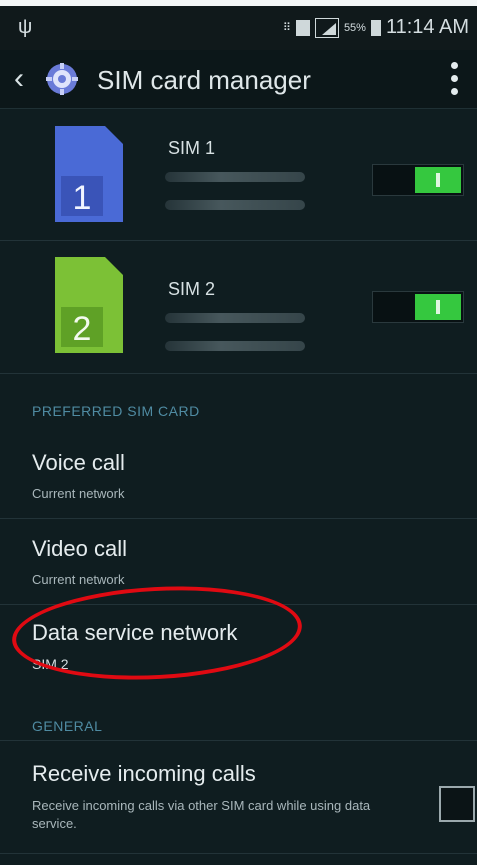 The width and height of the screenshot is (477, 865). Describe the element at coordinates (67, 726) in the screenshot. I see `section-general: GENERAL` at that location.